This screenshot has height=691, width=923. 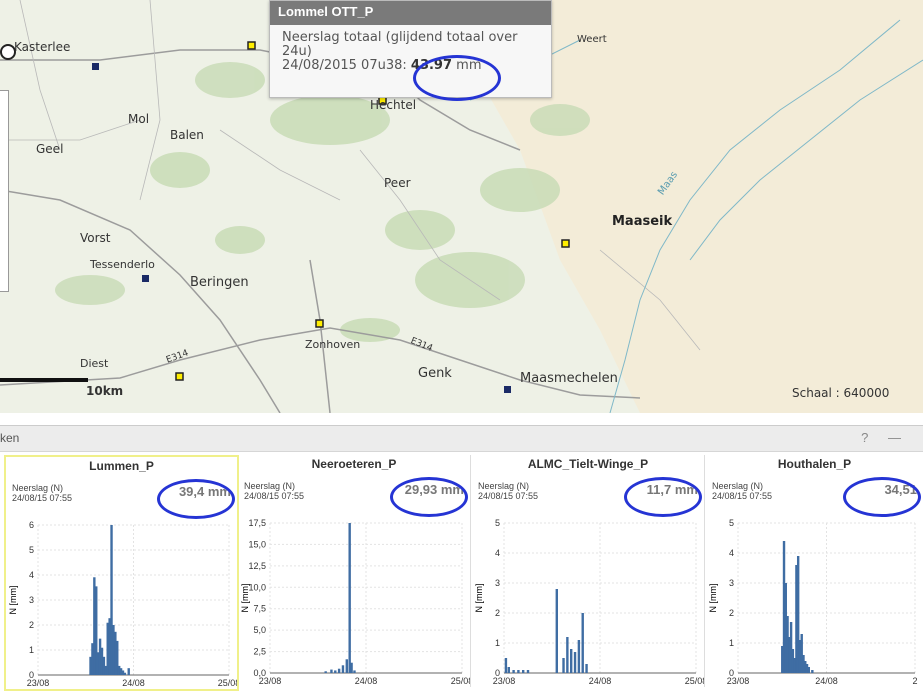 What do you see at coordinates (914, 680) in the screenshot?
I see `x-tick-label: 2` at bounding box center [914, 680].